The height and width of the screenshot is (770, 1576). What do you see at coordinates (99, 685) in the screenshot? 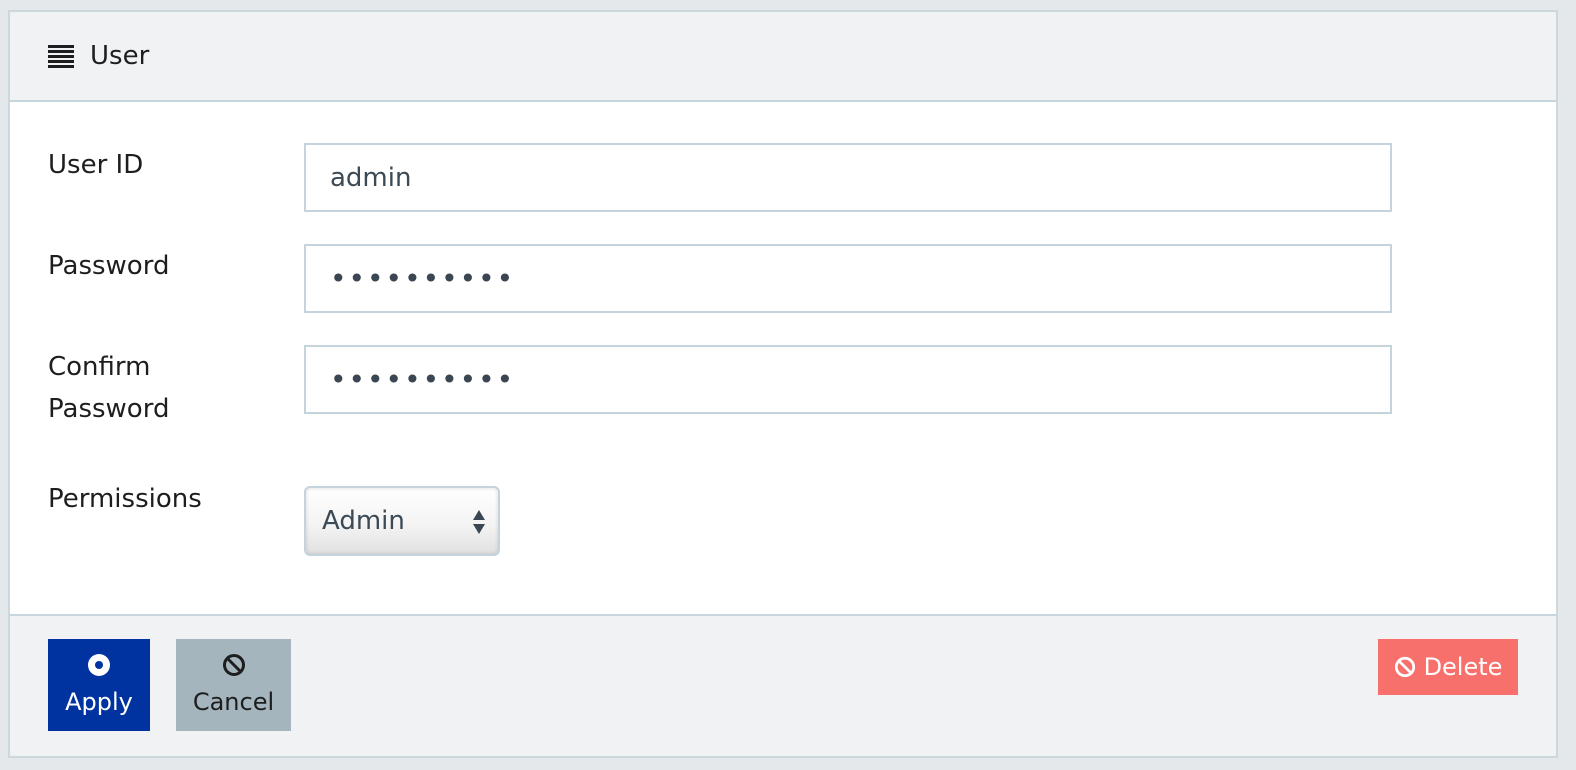
I see `apply-button: Apply` at bounding box center [99, 685].